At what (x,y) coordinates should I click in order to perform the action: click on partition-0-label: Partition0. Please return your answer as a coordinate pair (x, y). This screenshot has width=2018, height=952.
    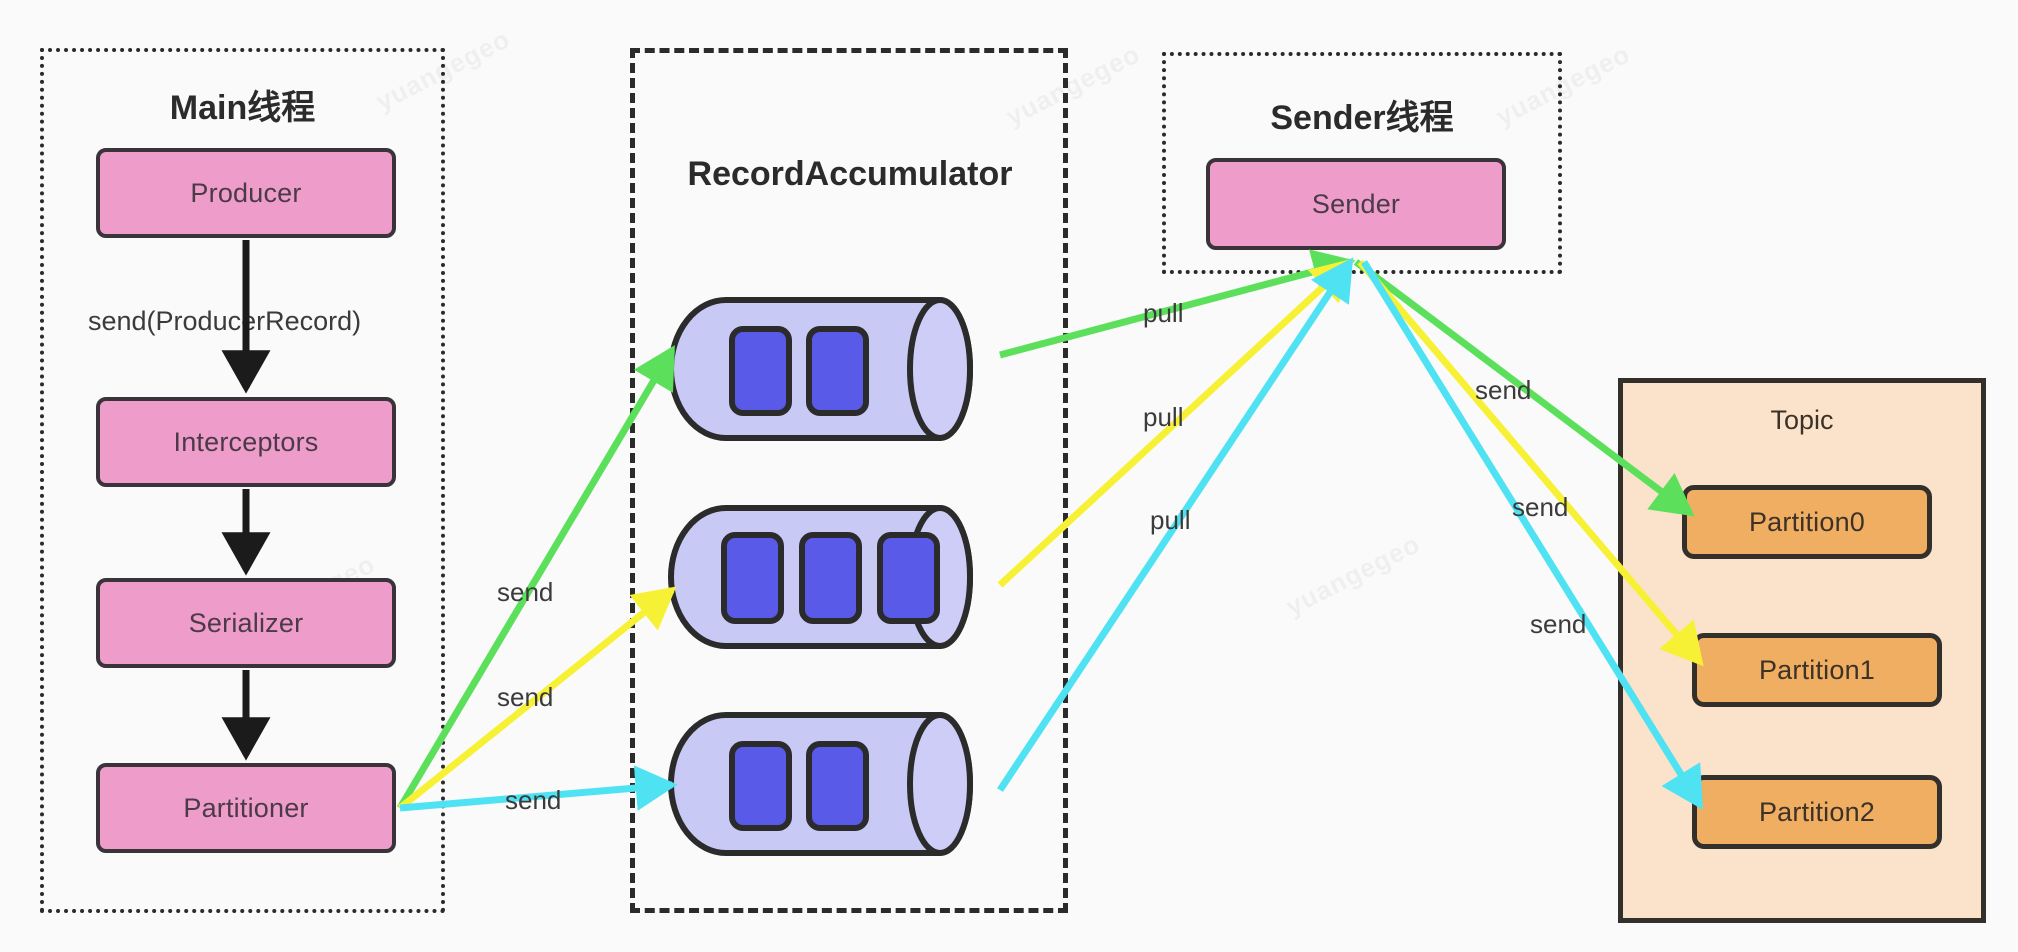
    Looking at the image, I should click on (1807, 521).